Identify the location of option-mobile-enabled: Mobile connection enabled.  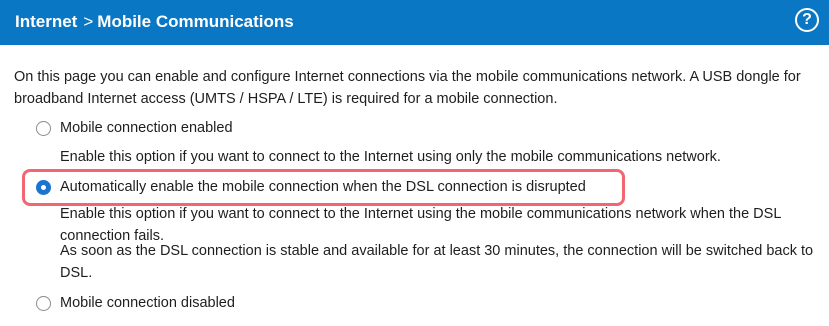
(134, 128).